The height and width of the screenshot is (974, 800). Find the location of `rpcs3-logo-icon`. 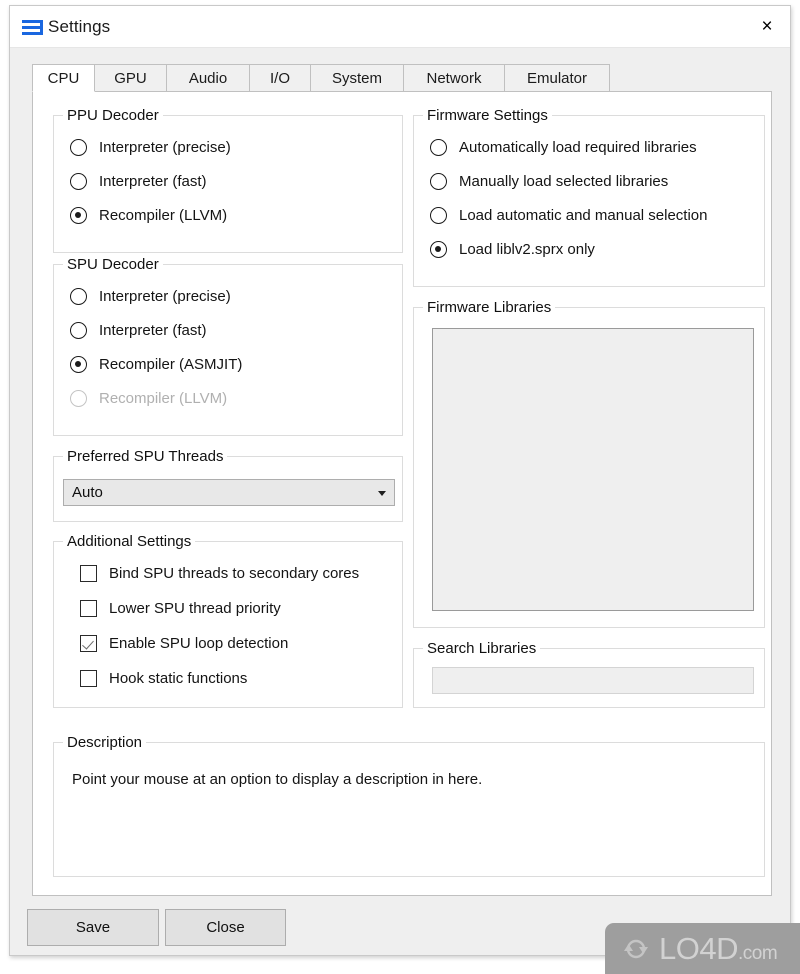

rpcs3-logo-icon is located at coordinates (32, 27).